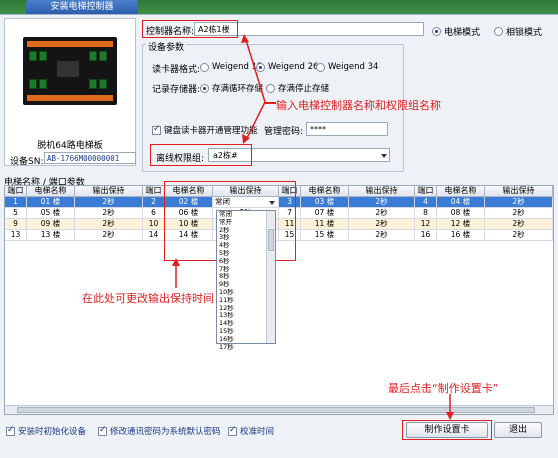 Image resolution: width=558 pixels, height=458 pixels. I want to click on arrow-down-annotation-icon, so click(450, 407).